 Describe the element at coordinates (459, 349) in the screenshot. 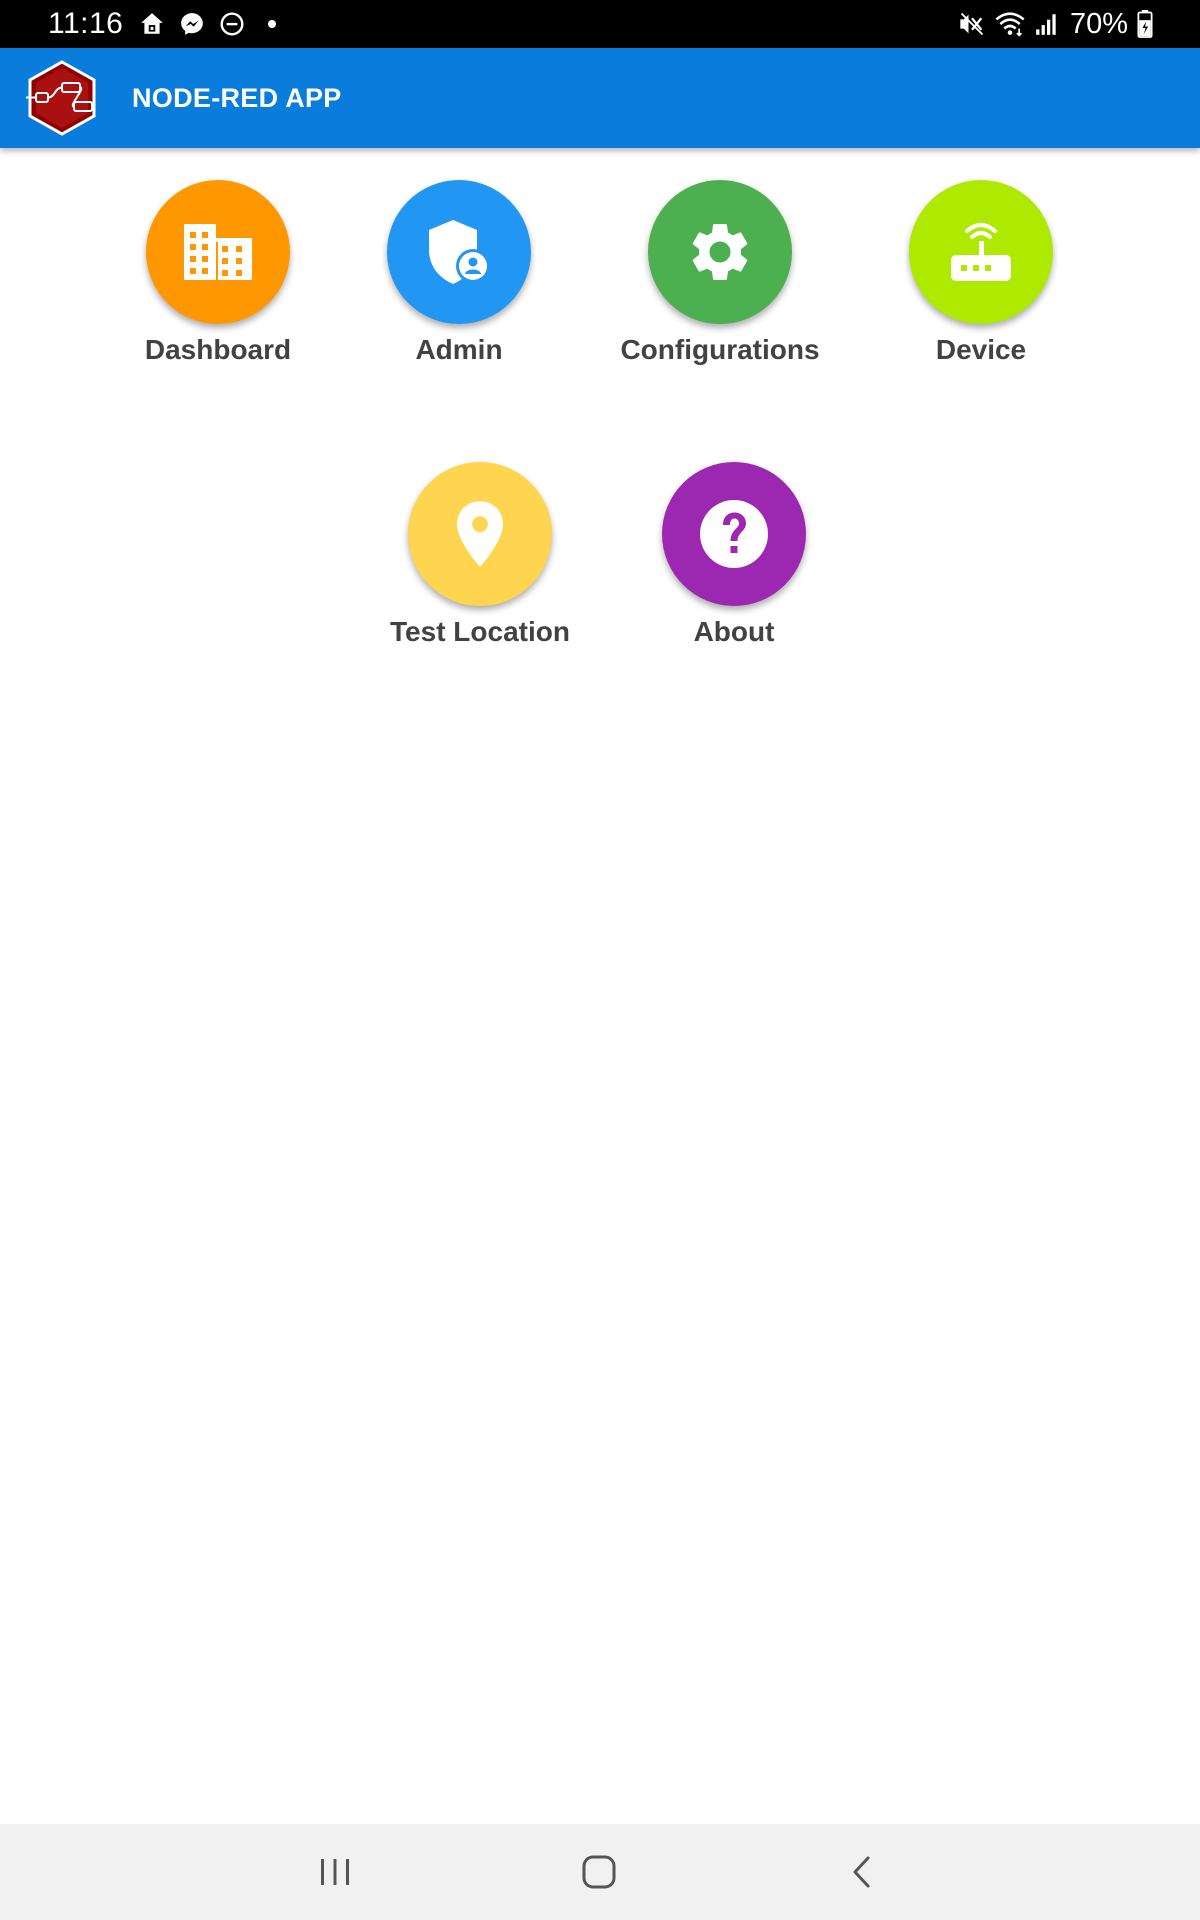

I see `tile-admin-label: Admin` at that location.